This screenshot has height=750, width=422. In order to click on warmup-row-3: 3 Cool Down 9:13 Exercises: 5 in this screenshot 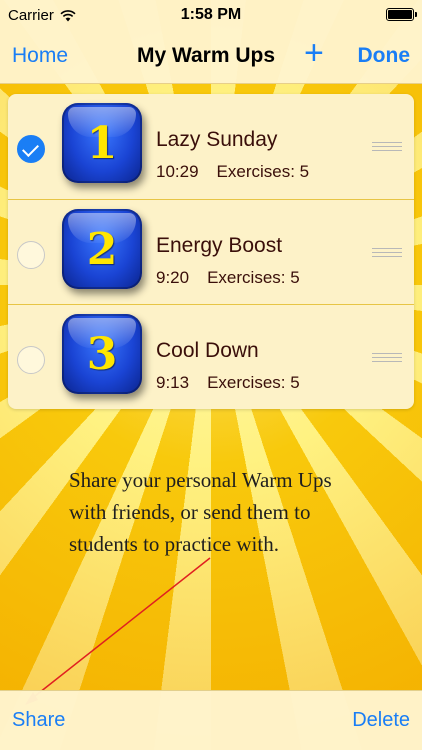, I will do `click(211, 356)`.